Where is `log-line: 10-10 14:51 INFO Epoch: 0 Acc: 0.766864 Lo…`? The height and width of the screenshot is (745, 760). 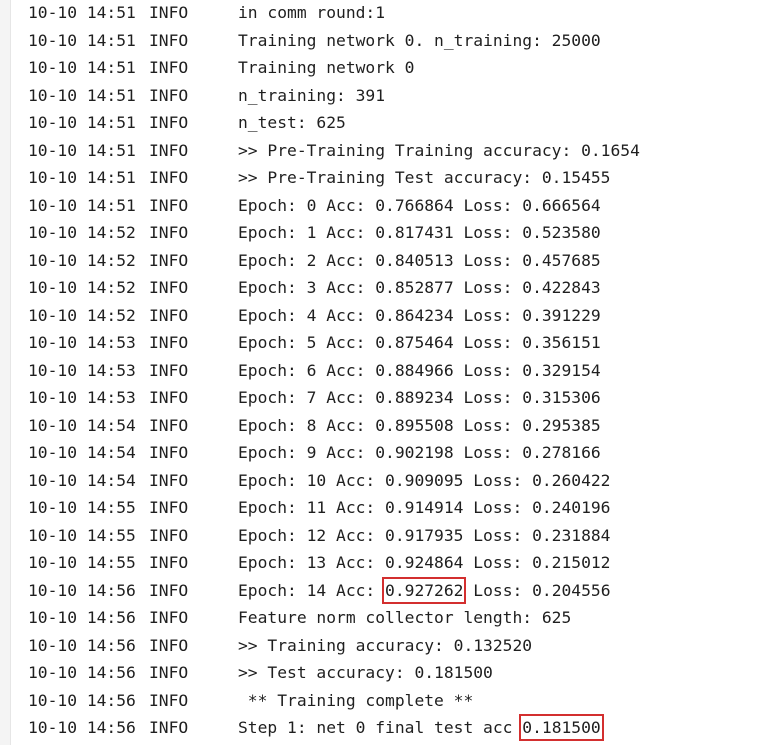
log-line: 10-10 14:51 INFO Epoch: 0 Acc: 0.766864 Lo… is located at coordinates (394, 207).